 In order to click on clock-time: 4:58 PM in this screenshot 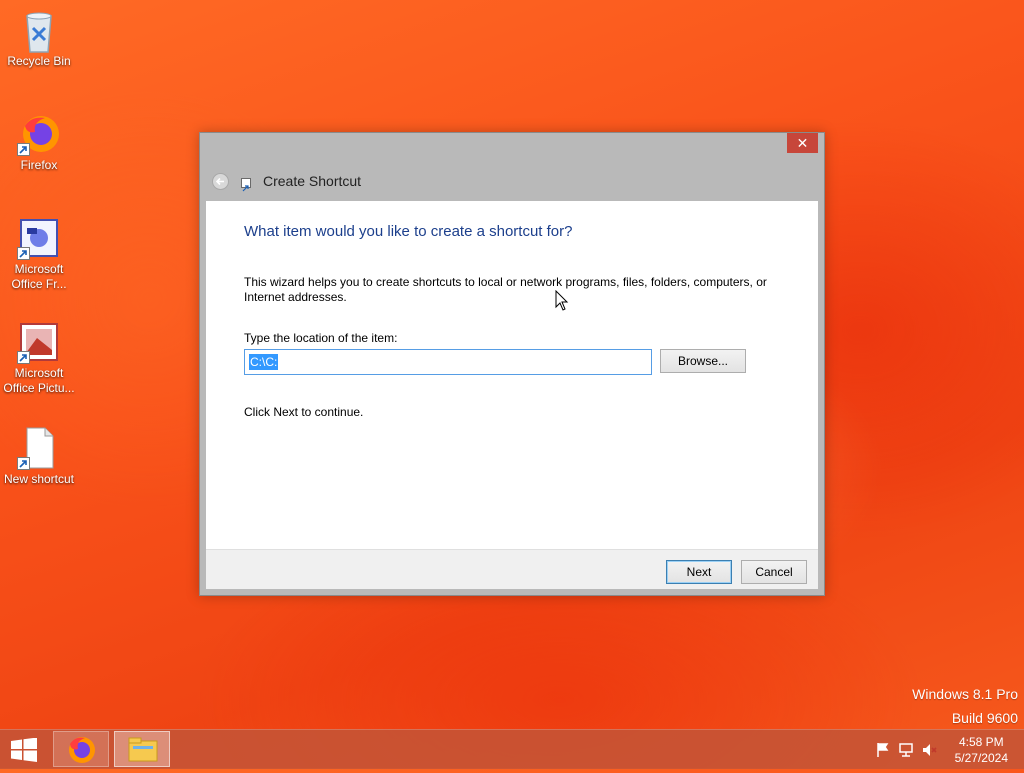, I will do `click(981, 742)`.